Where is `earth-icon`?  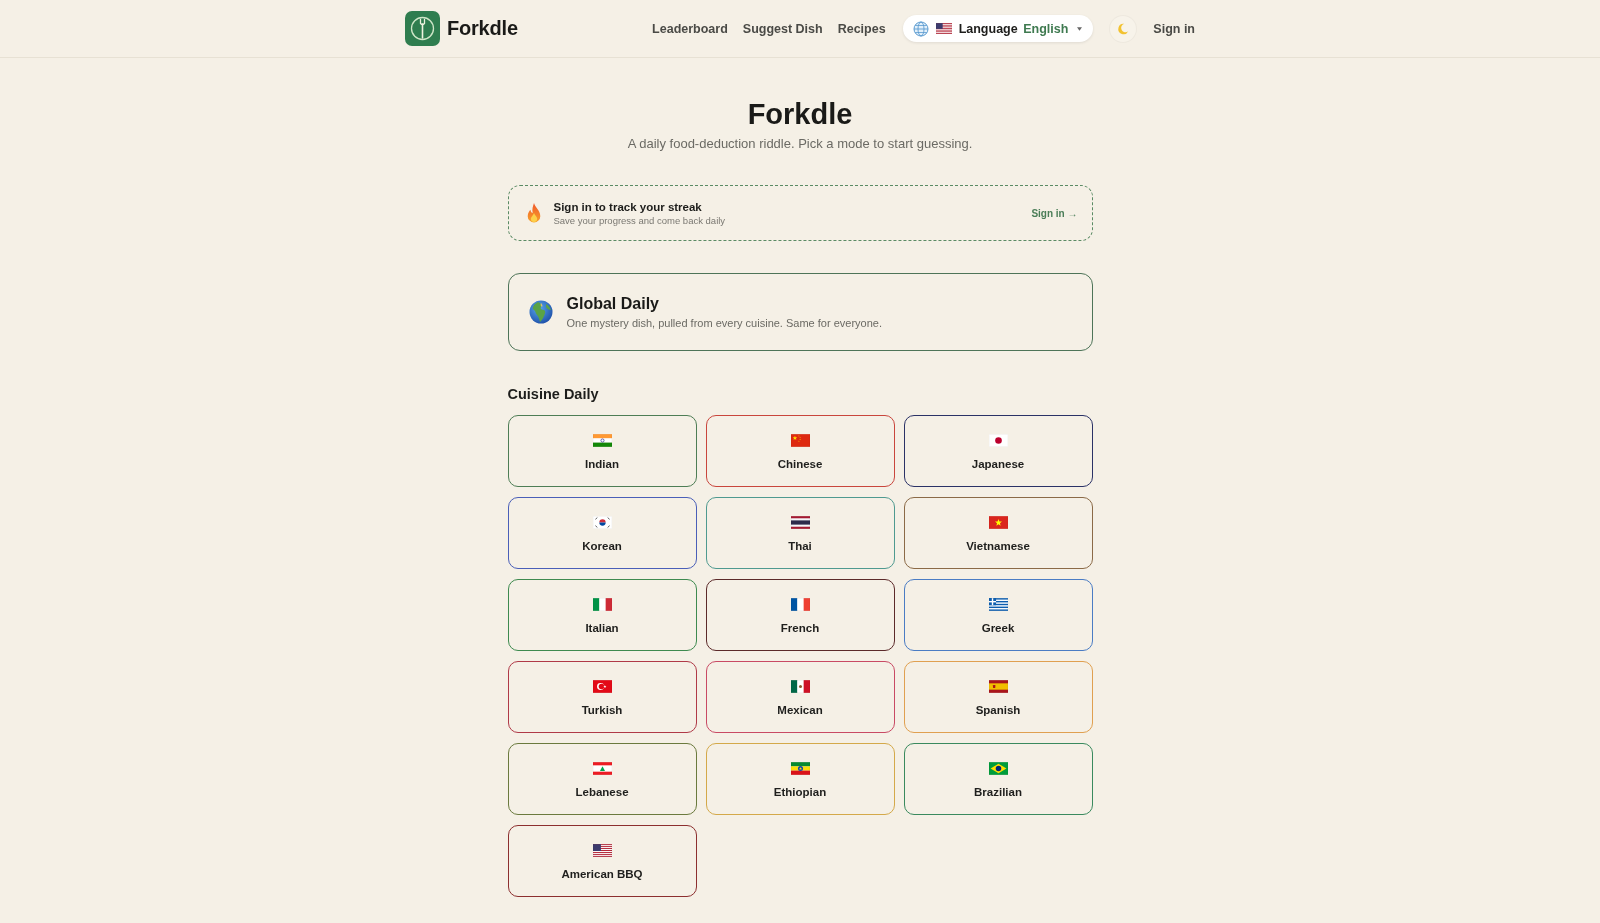
earth-icon is located at coordinates (540, 312).